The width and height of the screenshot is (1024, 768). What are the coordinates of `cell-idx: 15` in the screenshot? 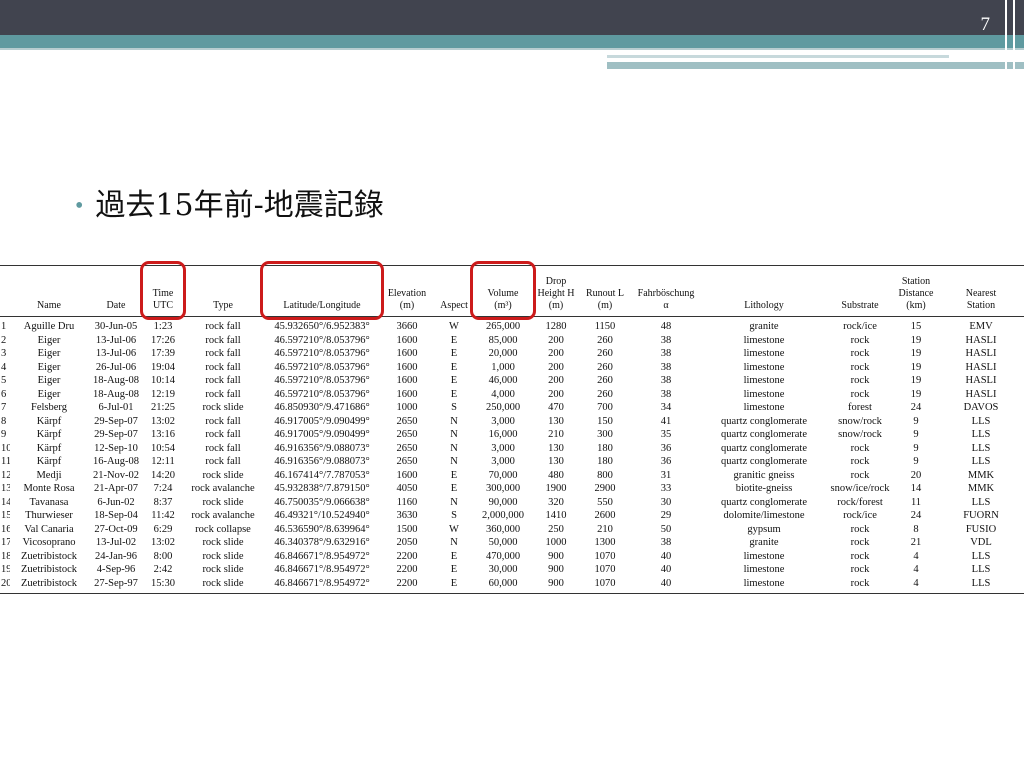 It's located at (5, 515).